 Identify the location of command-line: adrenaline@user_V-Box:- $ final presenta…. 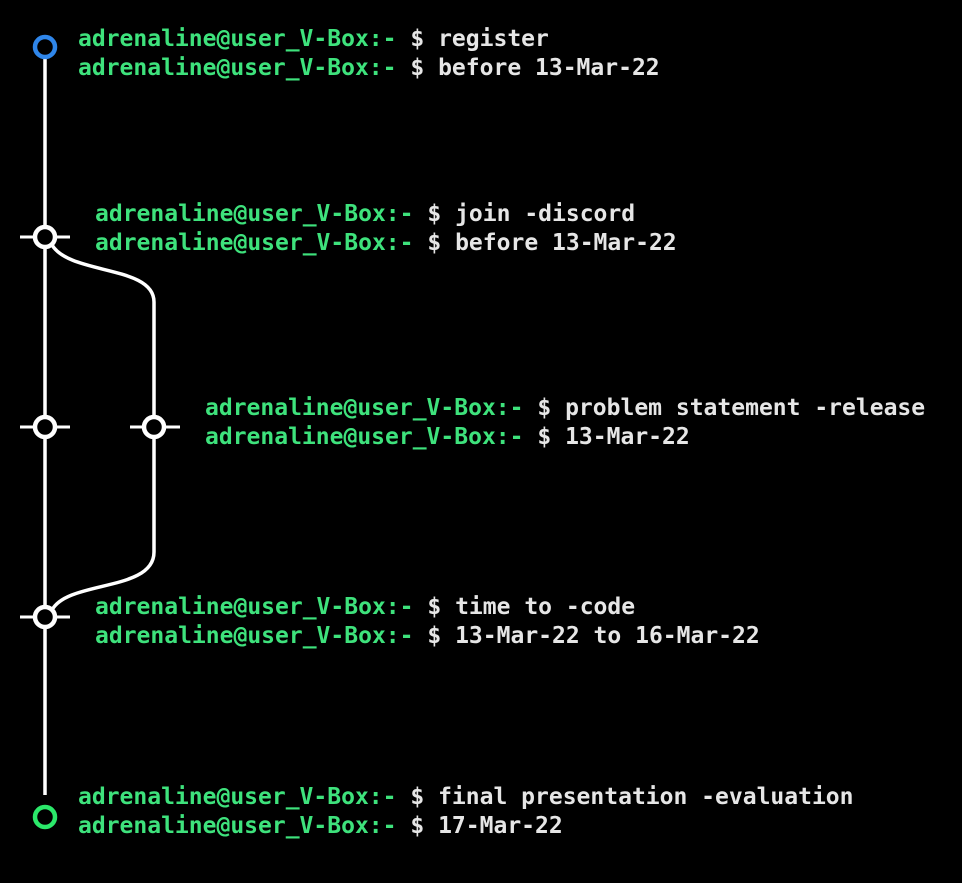
(466, 797).